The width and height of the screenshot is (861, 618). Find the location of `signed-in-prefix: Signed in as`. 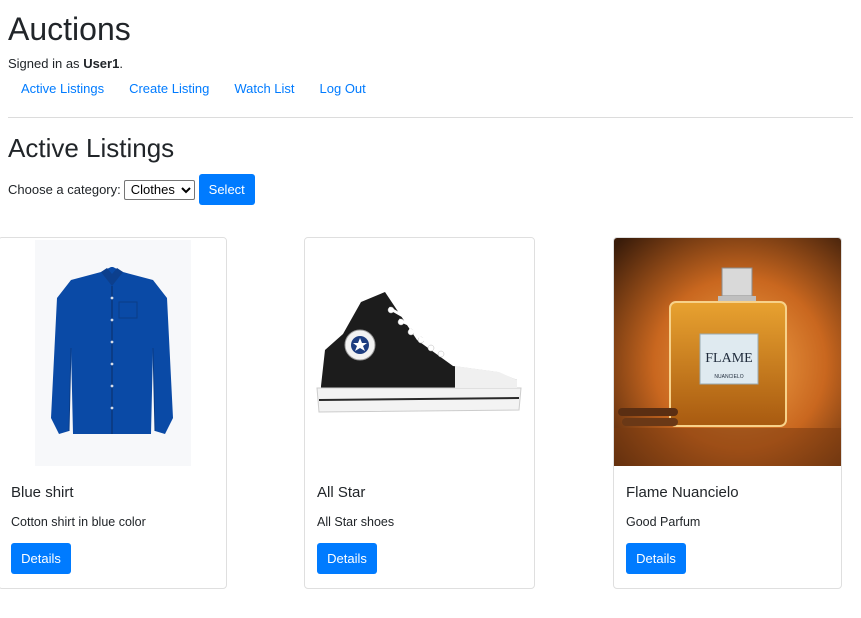

signed-in-prefix: Signed in as is located at coordinates (44, 63).